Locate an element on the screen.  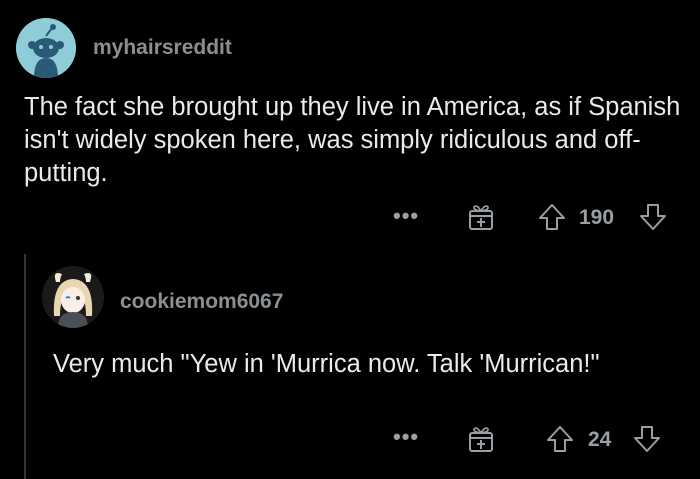
reddit-snoo-avatar-icon is located at coordinates (46, 48).